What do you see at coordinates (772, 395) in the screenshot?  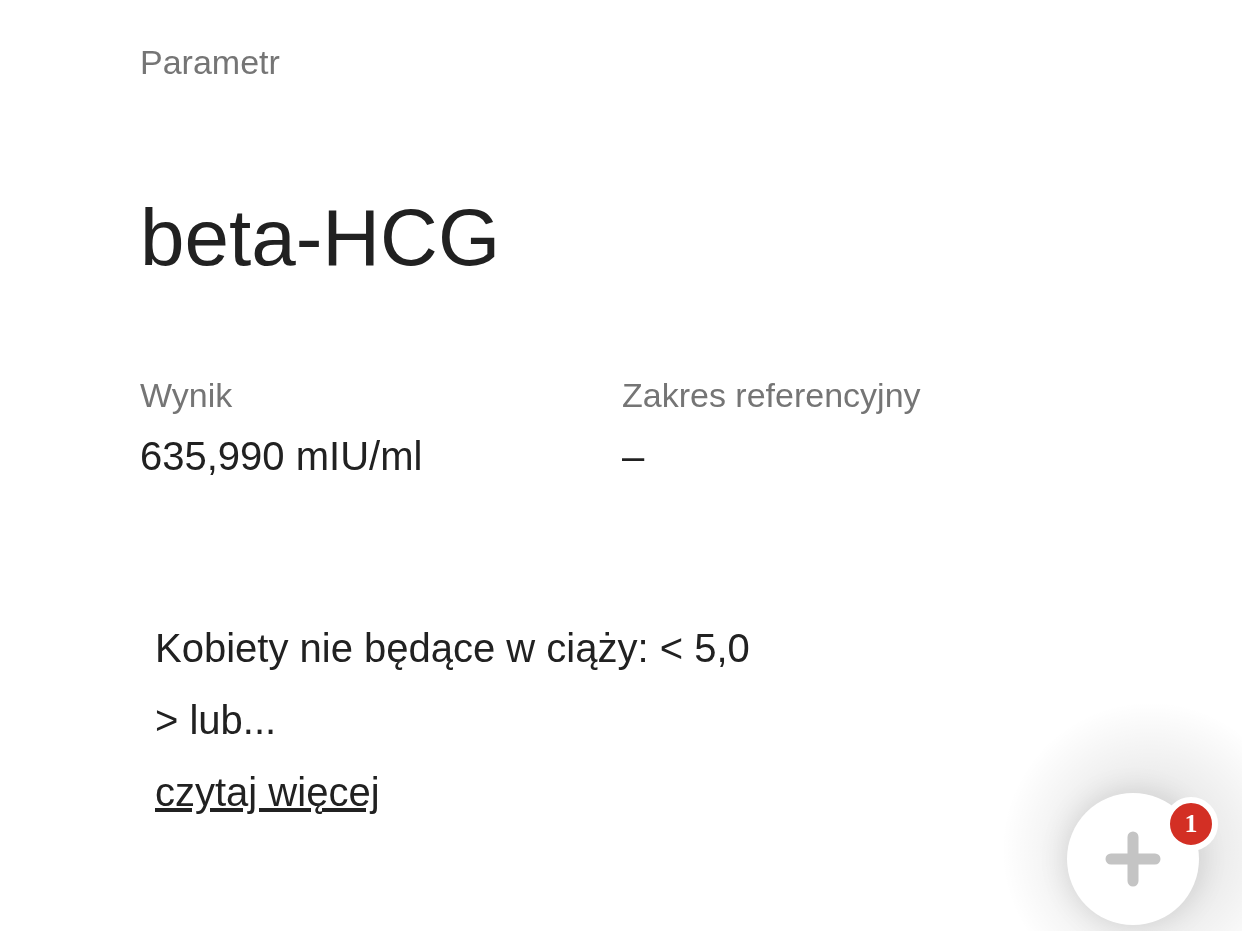 I see `field-label: Zakres referencyjny` at bounding box center [772, 395].